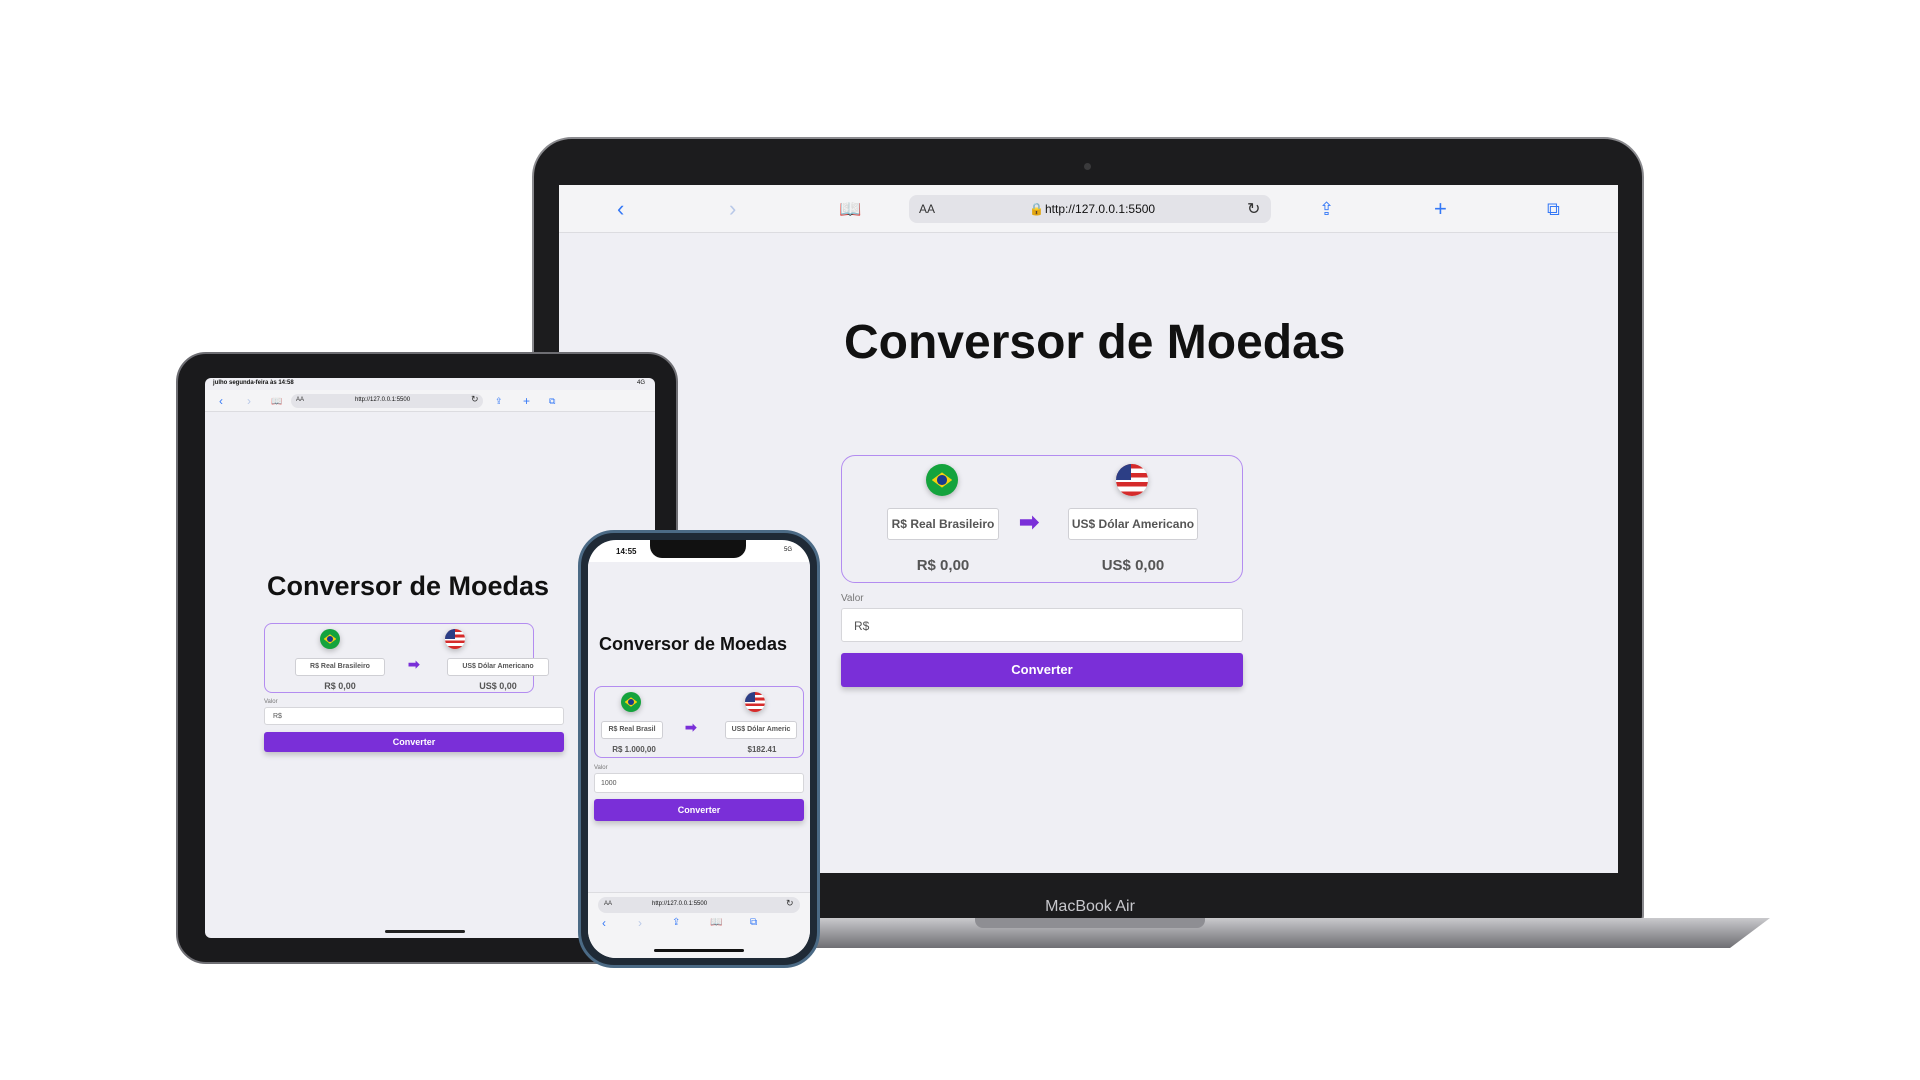 The image size is (1920, 1080). I want to click on address-bar: AA 🔒 http://127.0.0.1:5500 ↻, so click(1090, 209).